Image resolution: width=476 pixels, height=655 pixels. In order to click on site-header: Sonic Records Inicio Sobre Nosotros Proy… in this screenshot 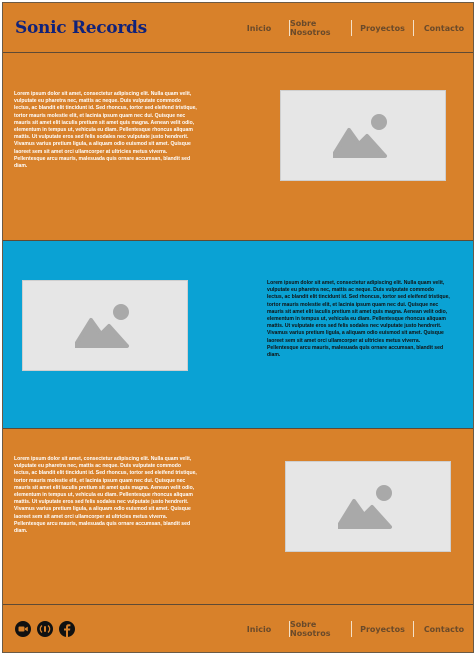, I will do `click(238, 28)`.